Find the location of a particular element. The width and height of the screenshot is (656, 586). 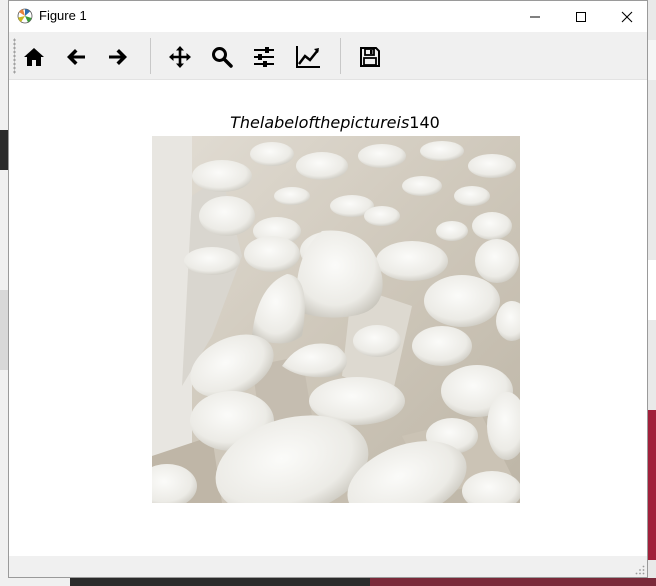

close-button is located at coordinates (627, 16).